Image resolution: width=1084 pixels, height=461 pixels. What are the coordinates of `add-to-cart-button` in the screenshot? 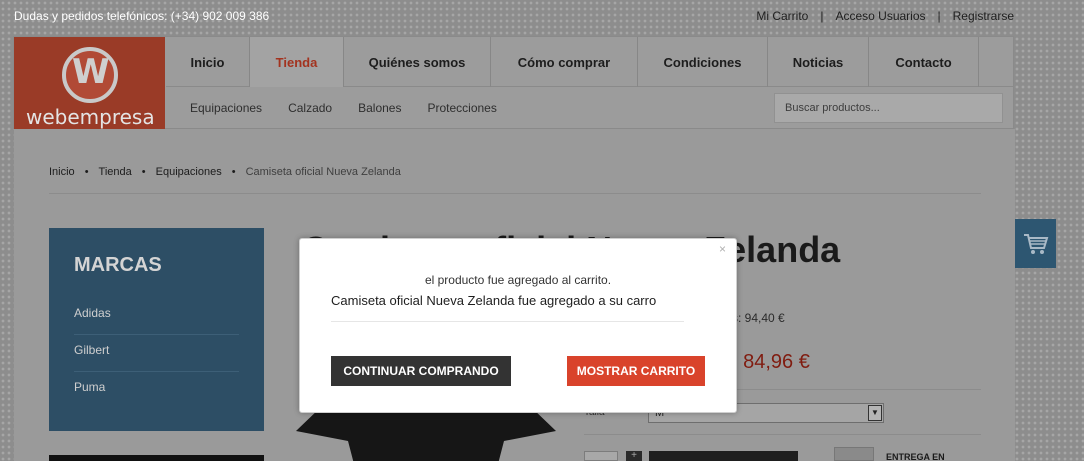 It's located at (723, 456).